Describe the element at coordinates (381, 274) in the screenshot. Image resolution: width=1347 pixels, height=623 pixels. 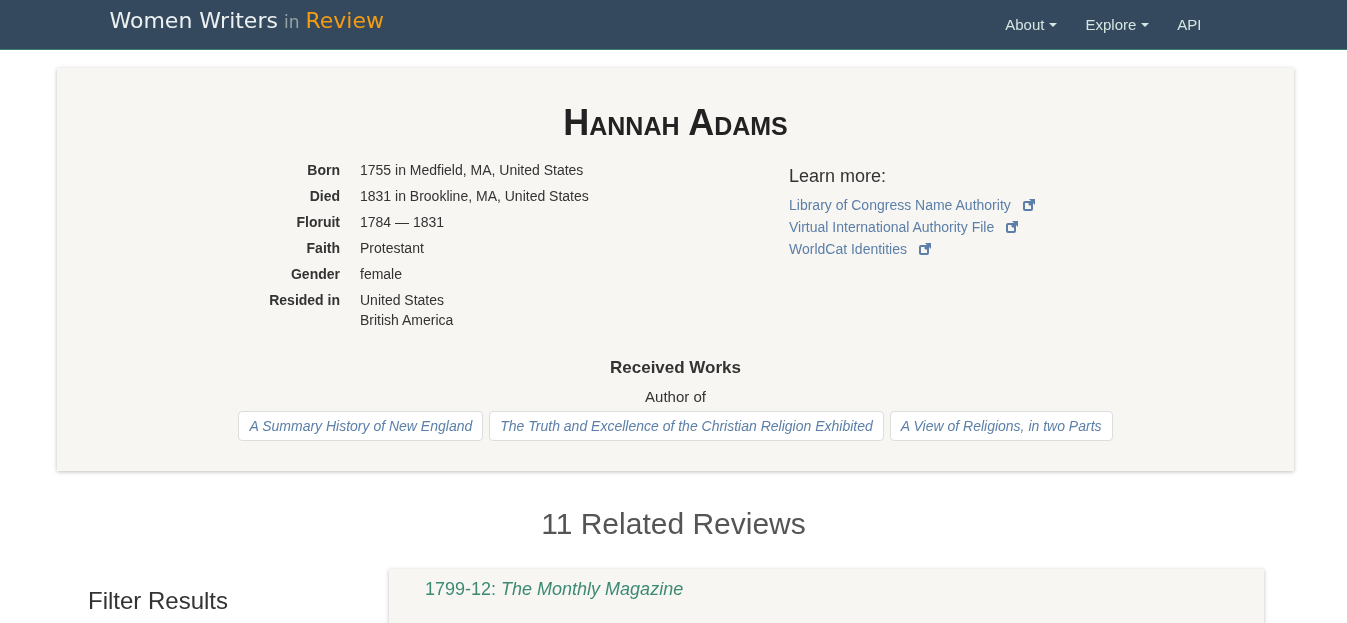
I see `fact-value: female` at that location.